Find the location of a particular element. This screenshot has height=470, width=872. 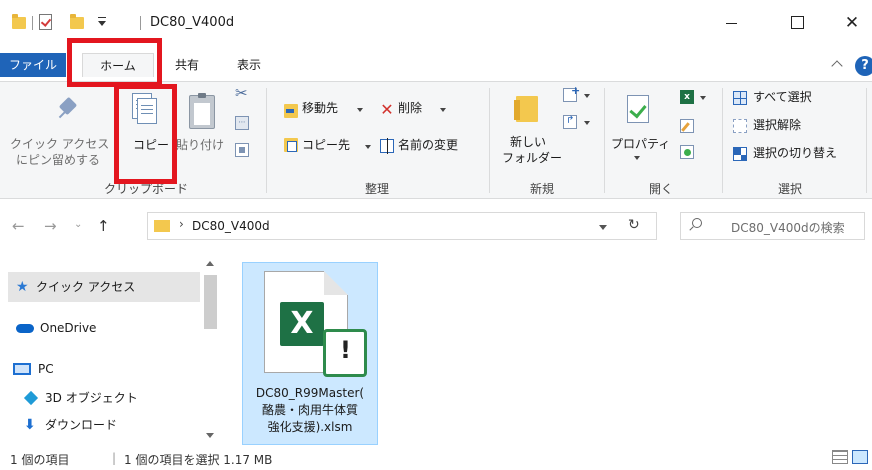

paste-shortcut-icon is located at coordinates (242, 150).